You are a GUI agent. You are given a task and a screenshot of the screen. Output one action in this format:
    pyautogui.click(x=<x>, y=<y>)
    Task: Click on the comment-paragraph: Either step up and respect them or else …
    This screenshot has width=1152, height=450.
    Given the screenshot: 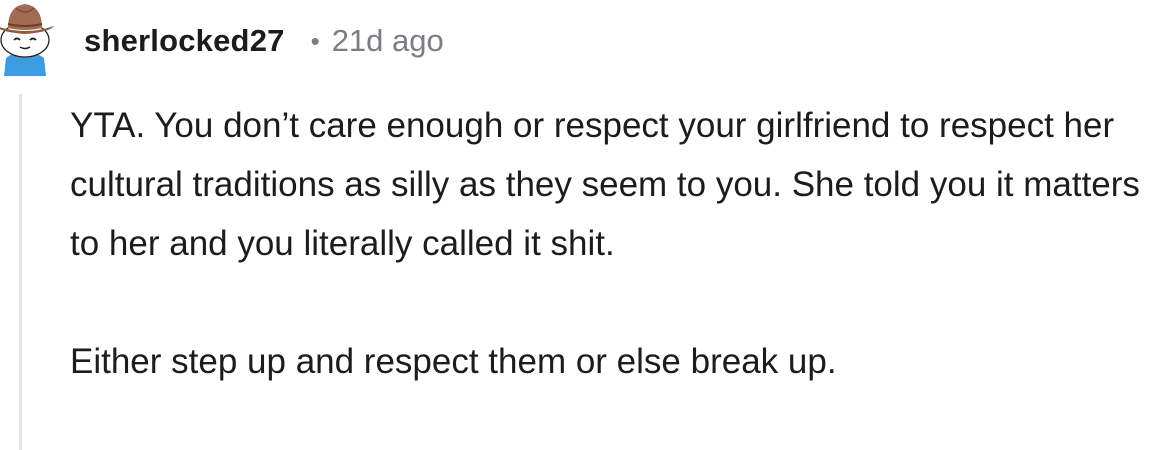 What is the action you would take?
    pyautogui.click(x=453, y=361)
    